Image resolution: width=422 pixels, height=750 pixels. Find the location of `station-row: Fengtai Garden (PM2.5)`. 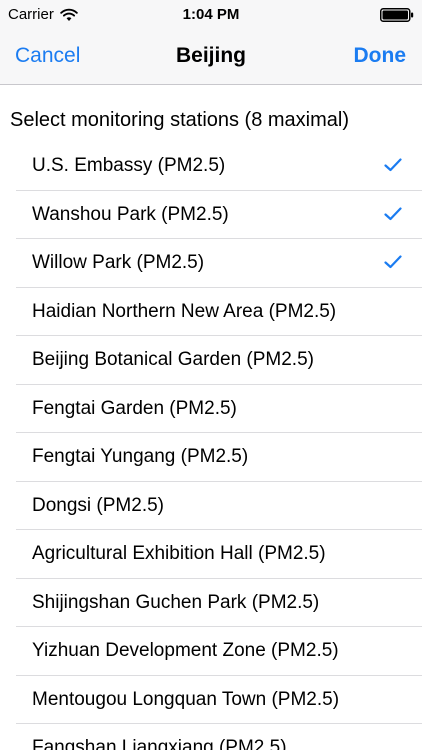

station-row: Fengtai Garden (PM2.5) is located at coordinates (219, 409).